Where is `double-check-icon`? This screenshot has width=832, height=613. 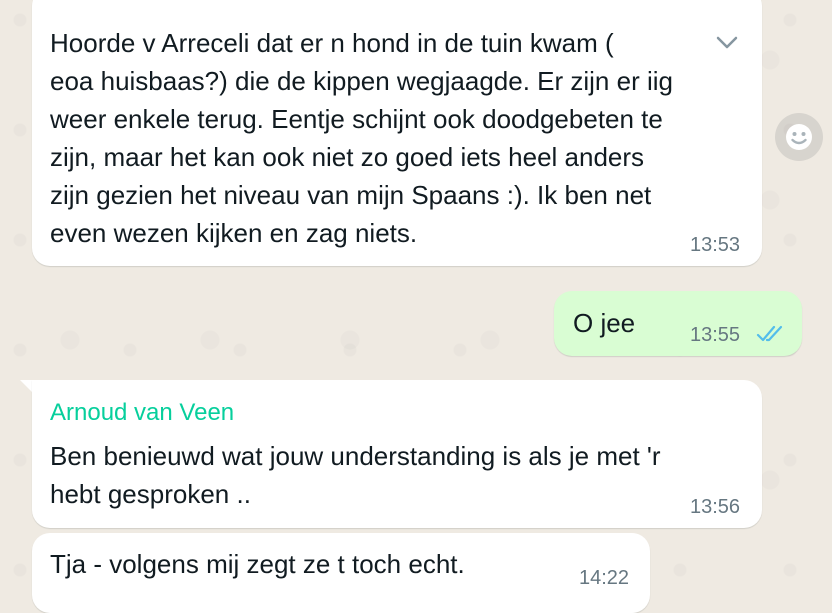 double-check-icon is located at coordinates (769, 333).